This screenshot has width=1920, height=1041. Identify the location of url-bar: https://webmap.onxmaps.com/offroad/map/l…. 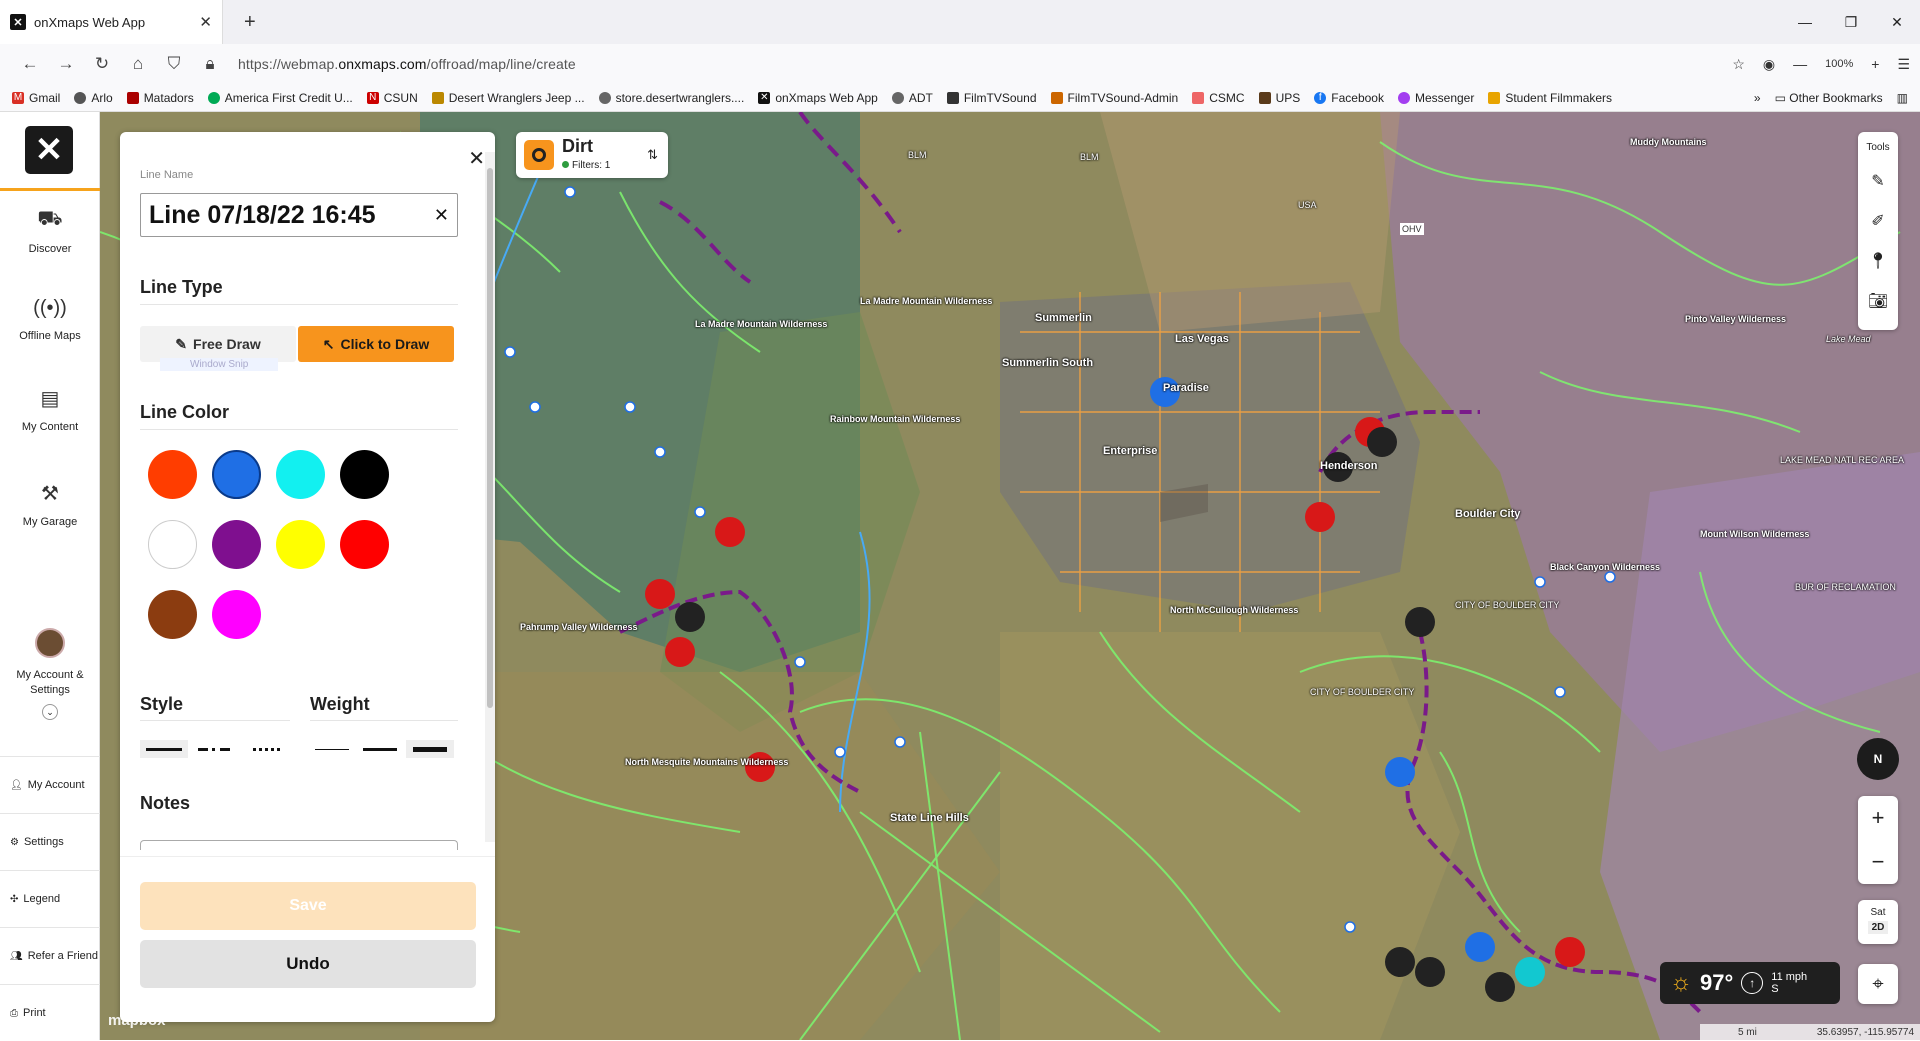
(407, 64).